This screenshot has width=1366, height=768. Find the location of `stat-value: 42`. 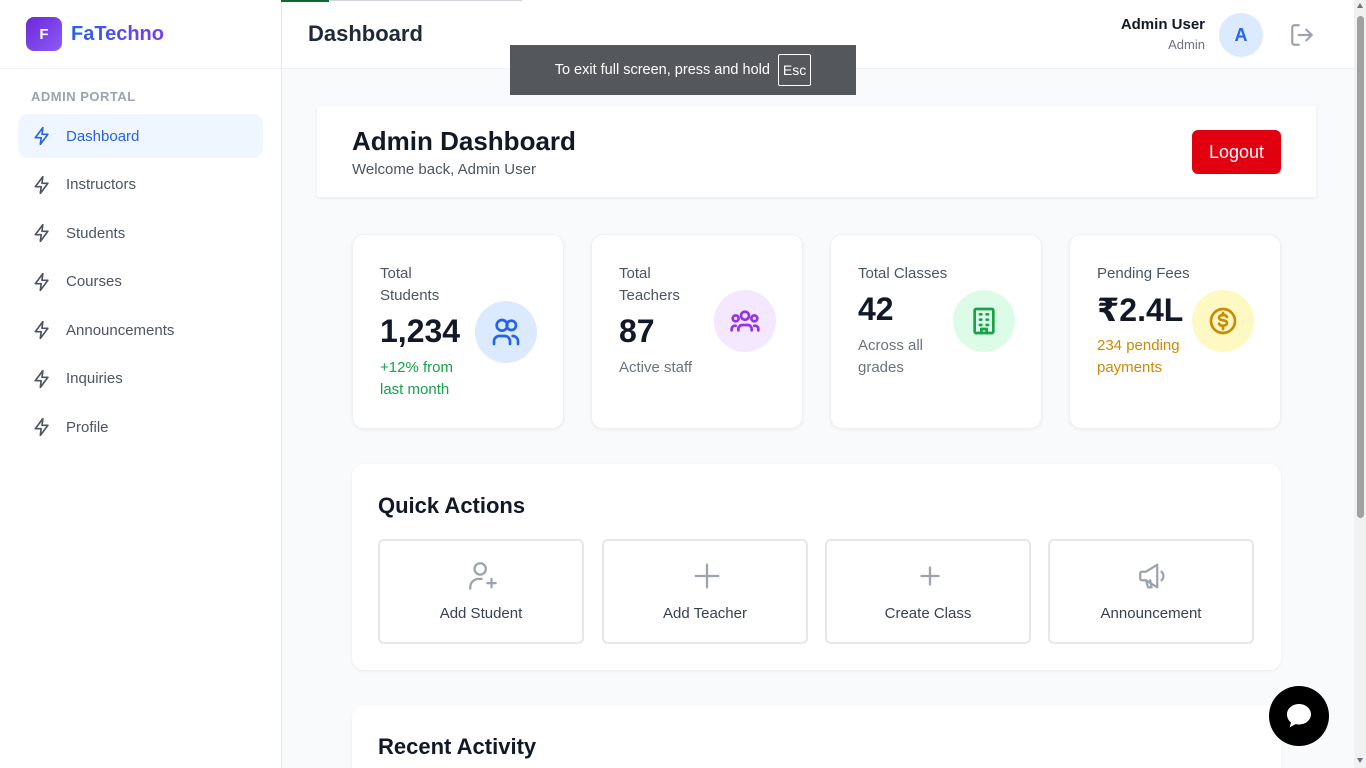

stat-value: 42 is located at coordinates (876, 309).